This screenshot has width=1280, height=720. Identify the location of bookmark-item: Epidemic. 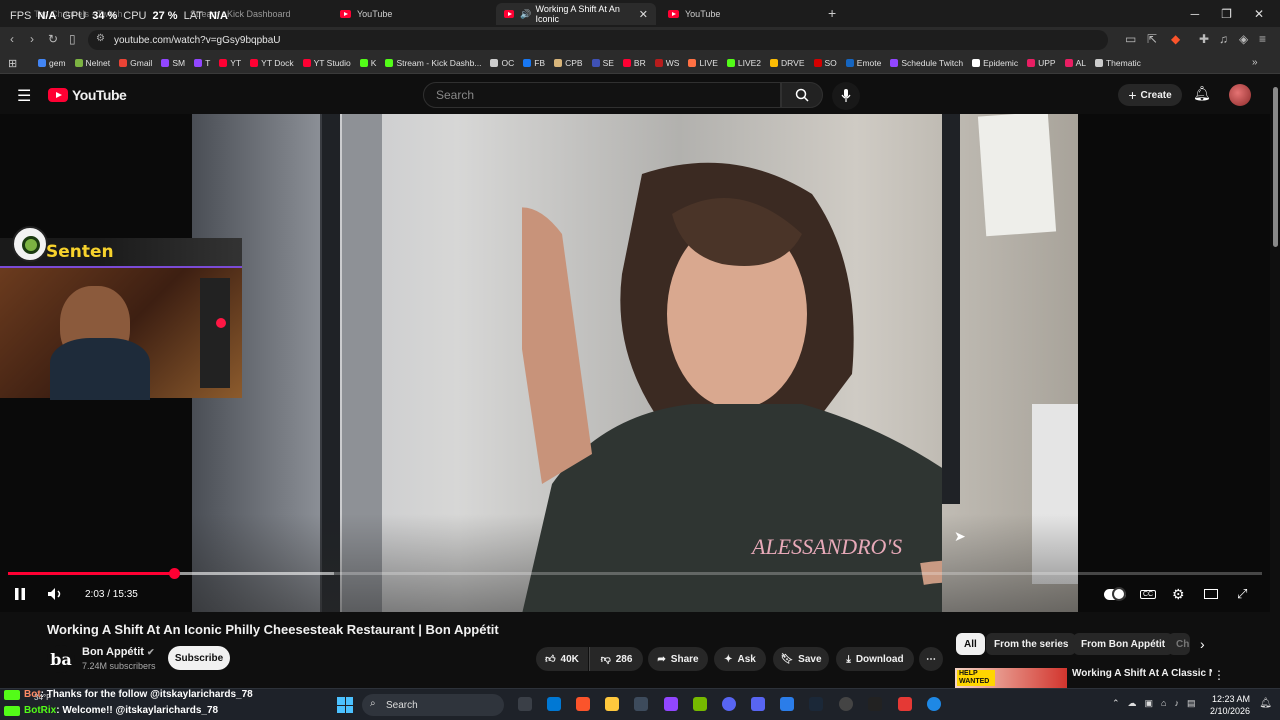
(995, 63).